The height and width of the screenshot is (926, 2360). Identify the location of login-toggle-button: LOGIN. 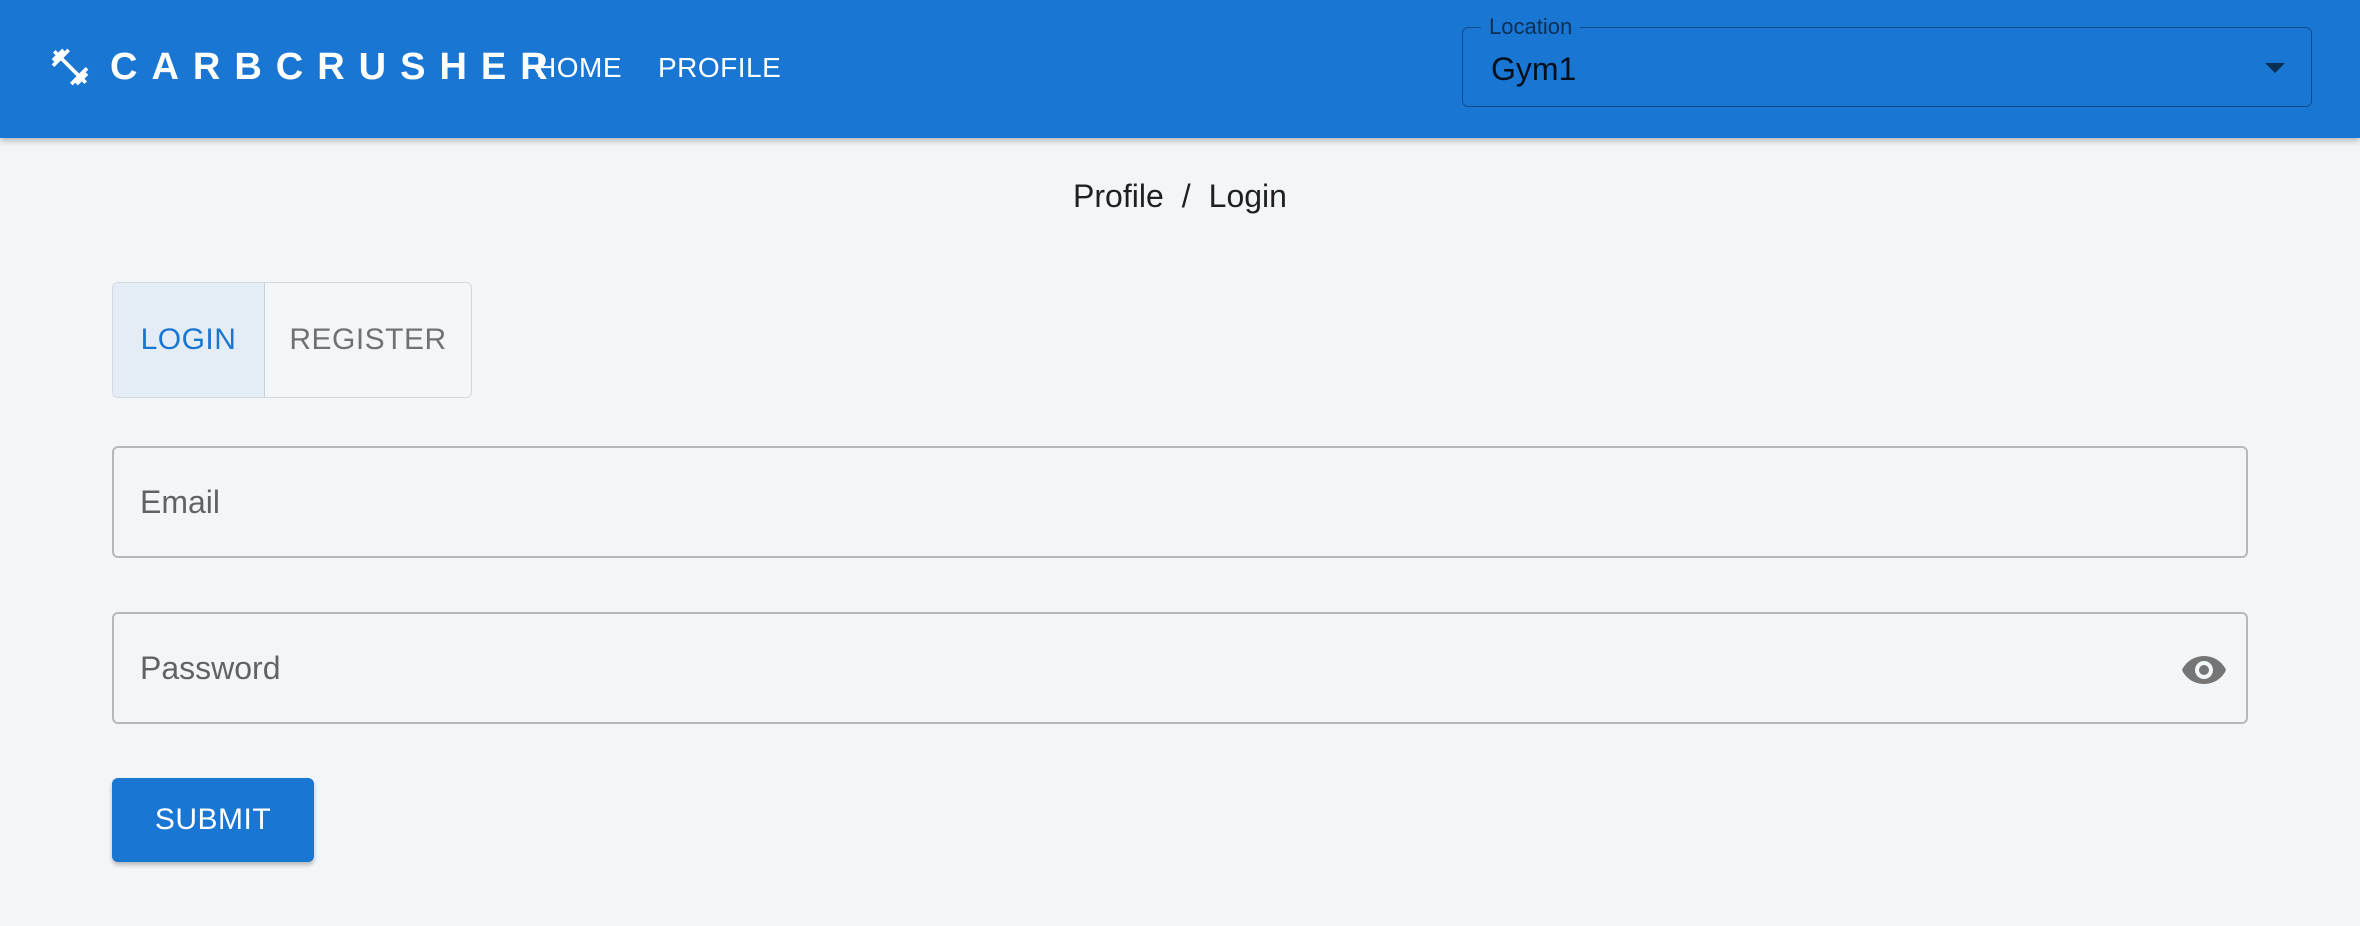
(189, 340).